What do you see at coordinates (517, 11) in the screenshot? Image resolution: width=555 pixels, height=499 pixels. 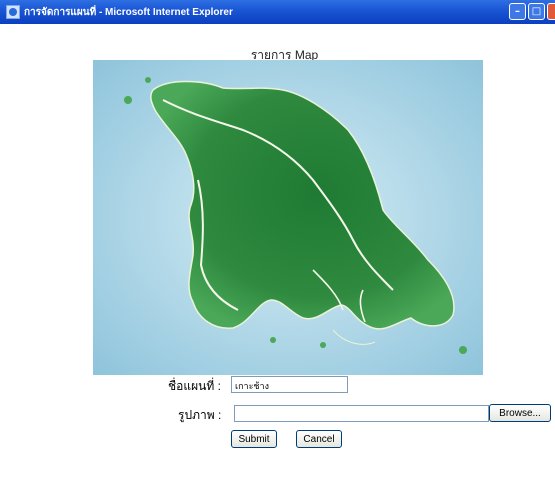 I see `minimize-button: –` at bounding box center [517, 11].